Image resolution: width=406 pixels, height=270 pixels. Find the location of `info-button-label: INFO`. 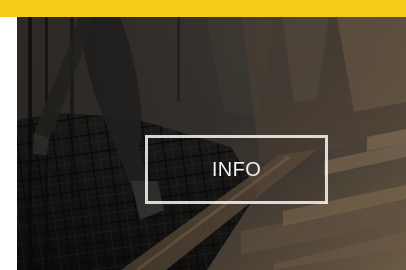

info-button-label: INFO is located at coordinates (236, 170).